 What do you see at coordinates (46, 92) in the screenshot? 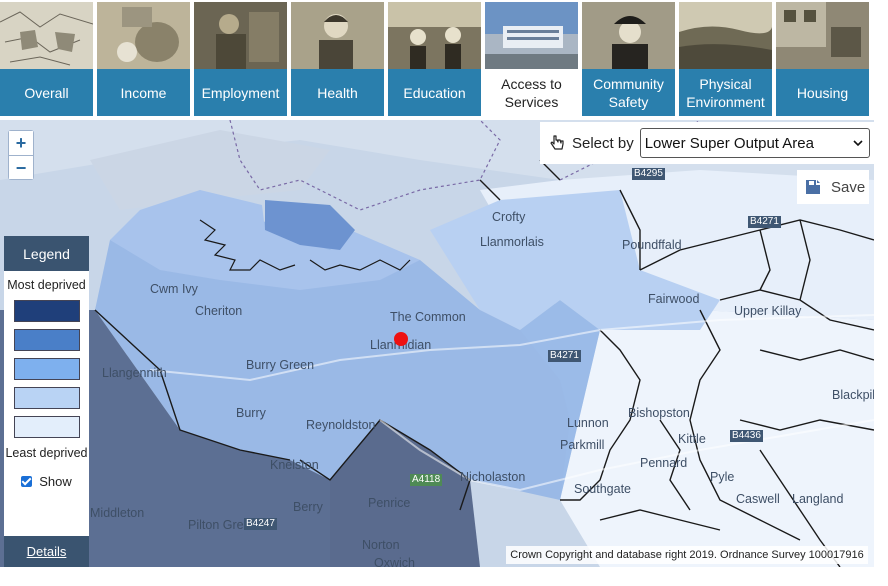
I see `tab-label: Overall` at bounding box center [46, 92].